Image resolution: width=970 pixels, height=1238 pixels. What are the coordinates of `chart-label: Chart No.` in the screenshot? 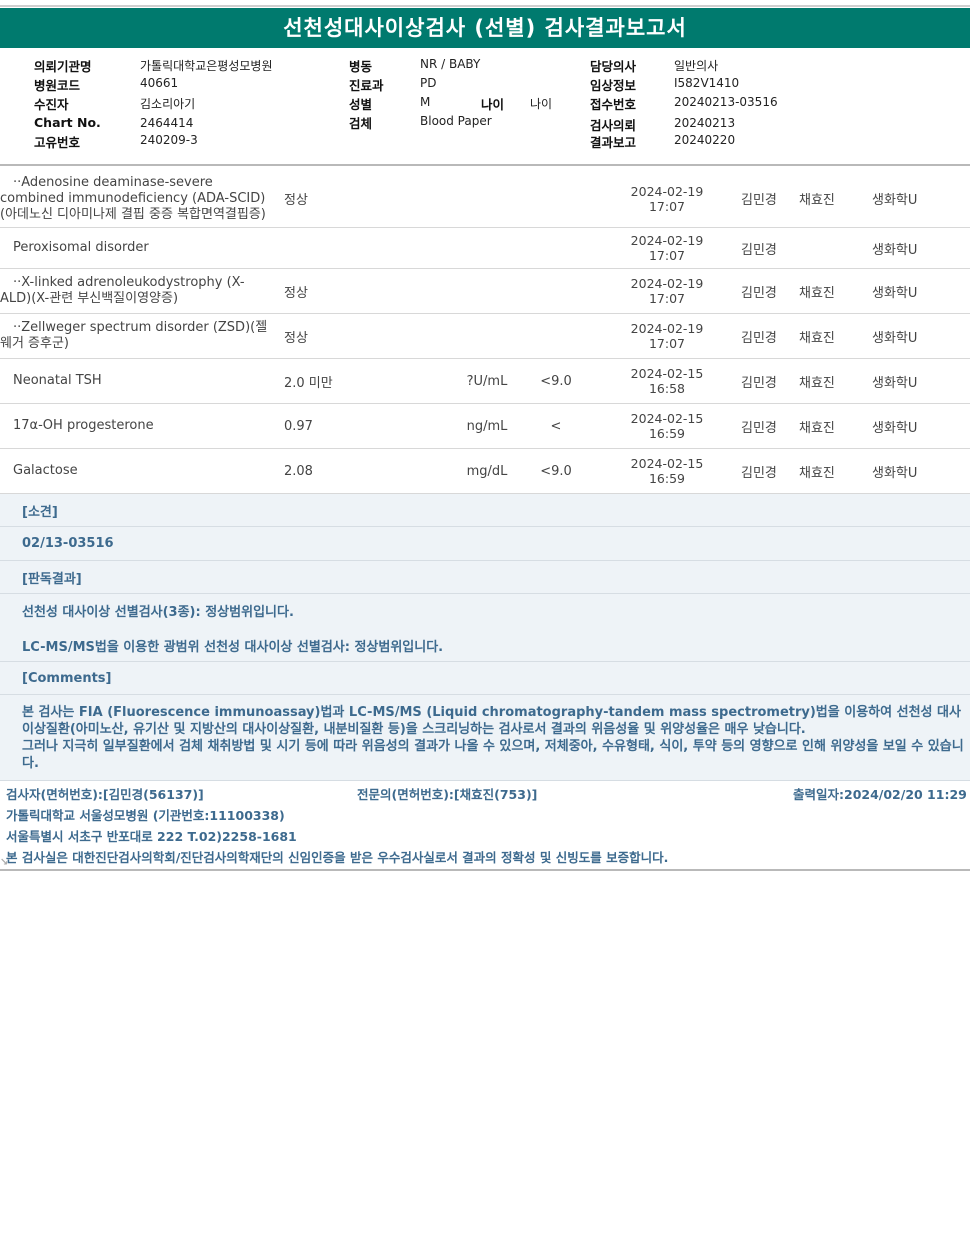 It's located at (67, 122).